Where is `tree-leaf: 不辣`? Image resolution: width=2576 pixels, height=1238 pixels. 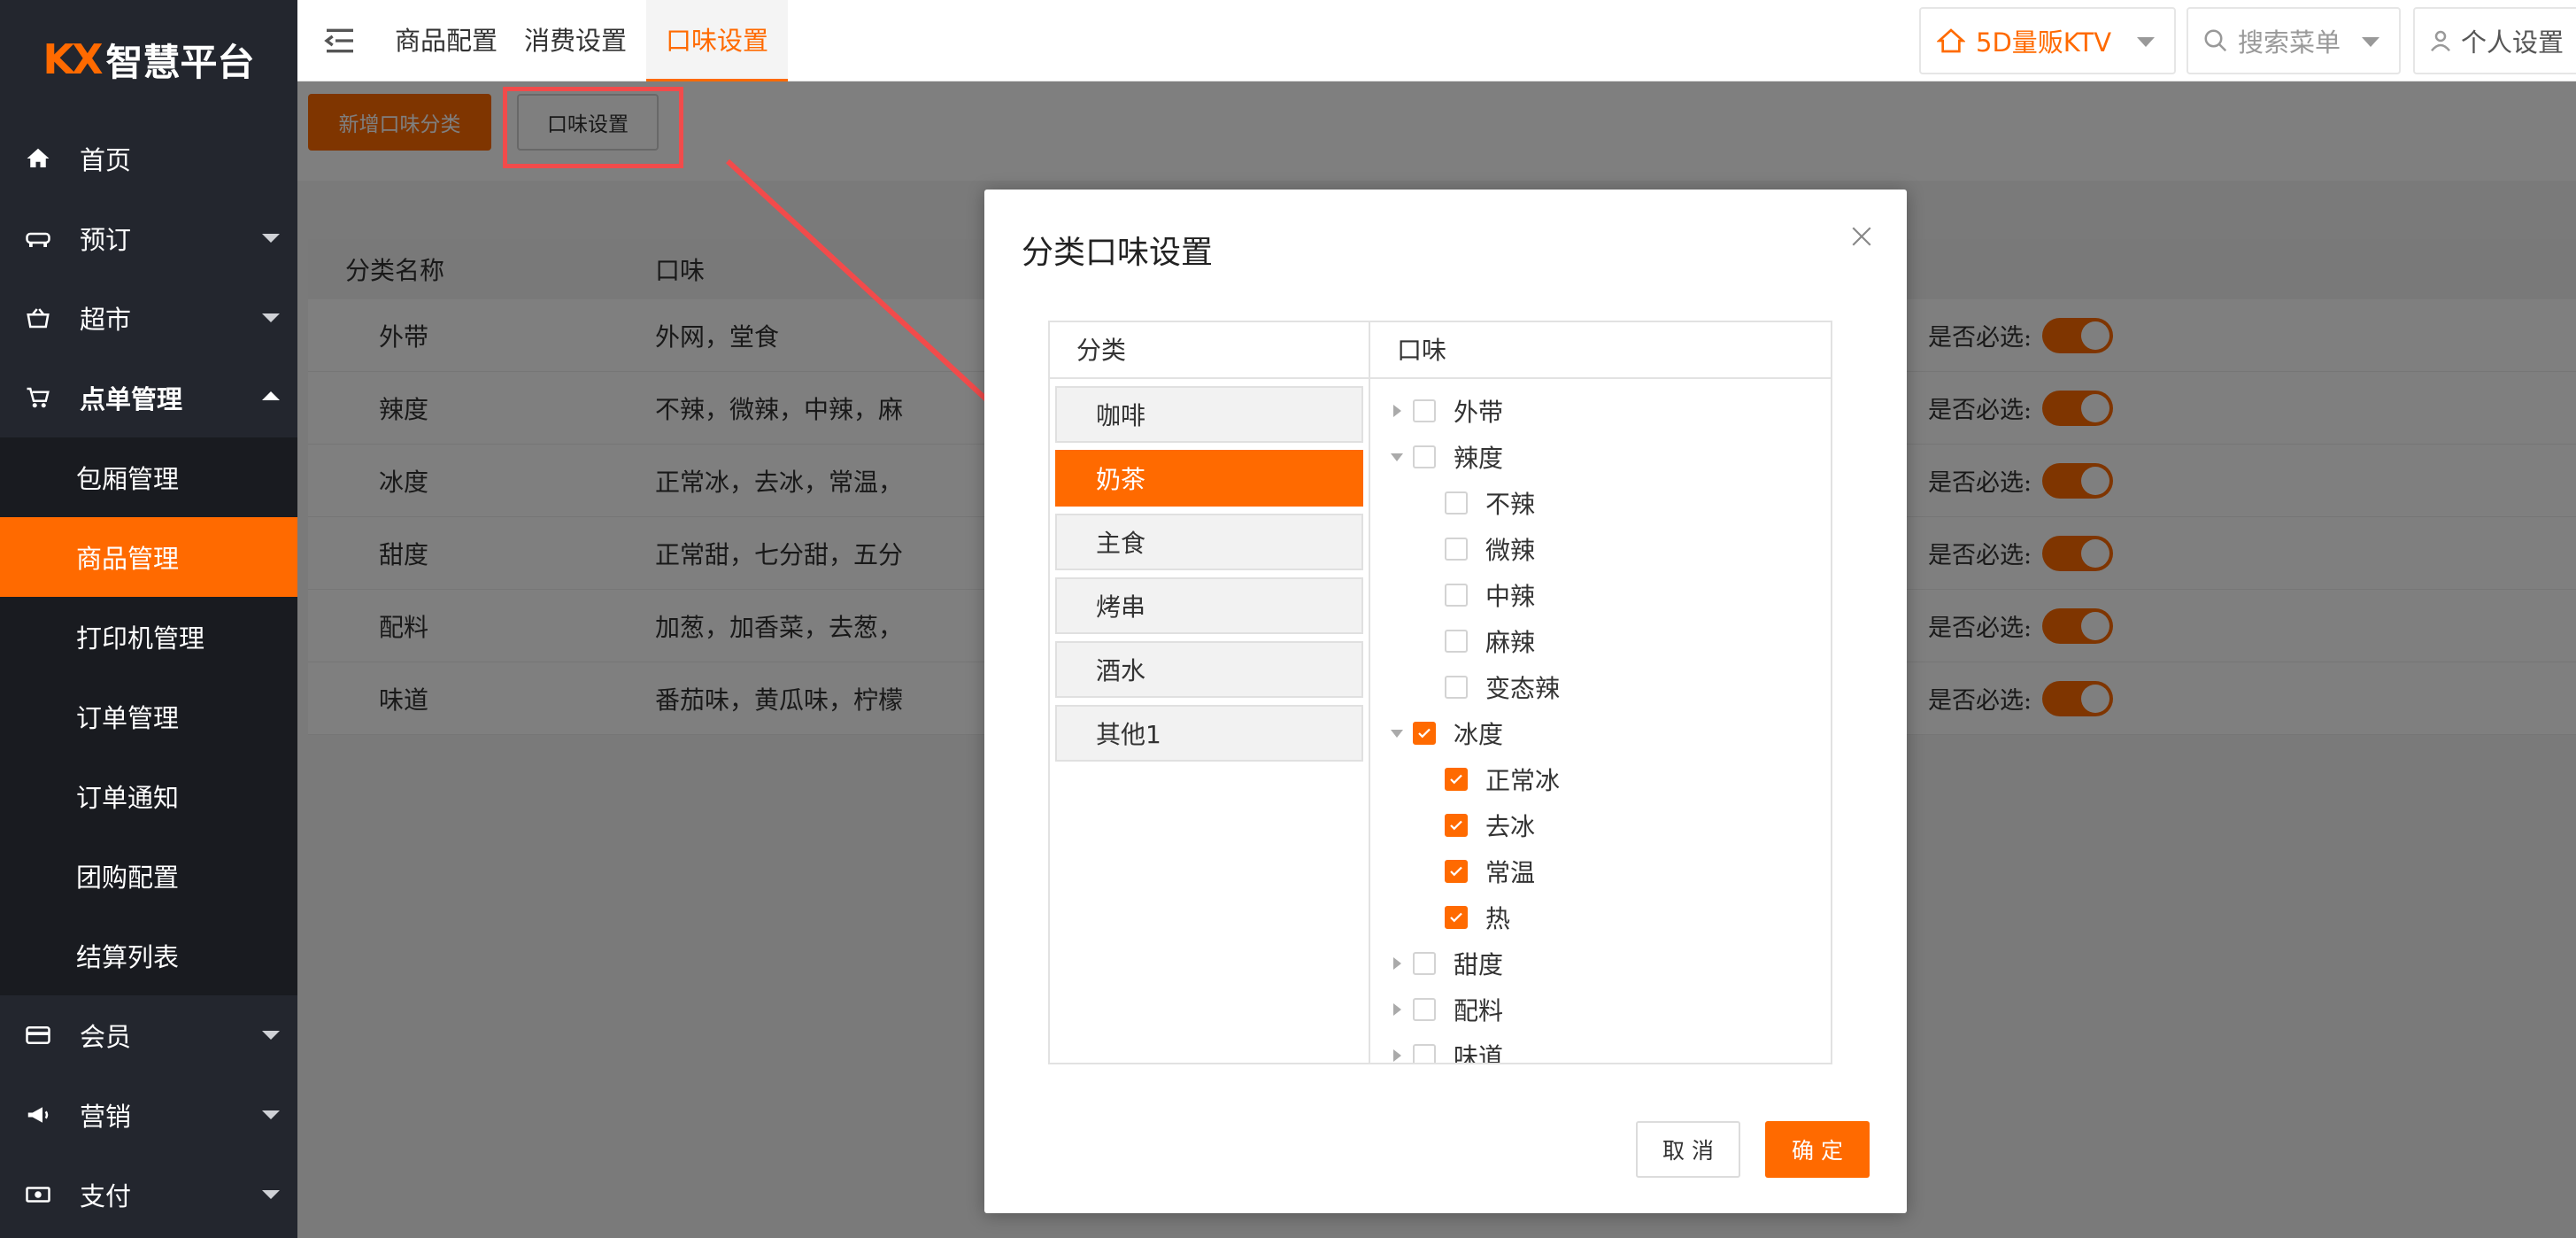
tree-leaf: 不辣 is located at coordinates (1600, 503).